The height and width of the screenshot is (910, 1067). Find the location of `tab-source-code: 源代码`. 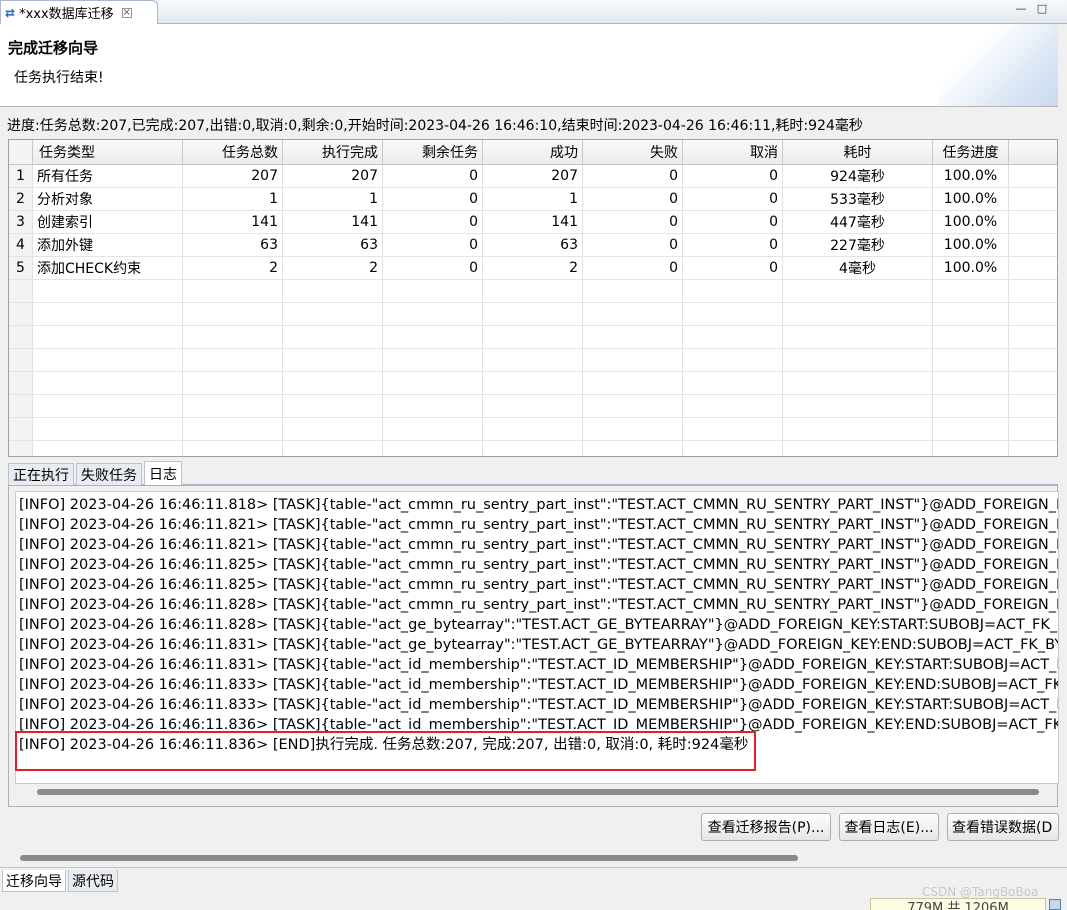

tab-source-code: 源代码 is located at coordinates (93, 881).